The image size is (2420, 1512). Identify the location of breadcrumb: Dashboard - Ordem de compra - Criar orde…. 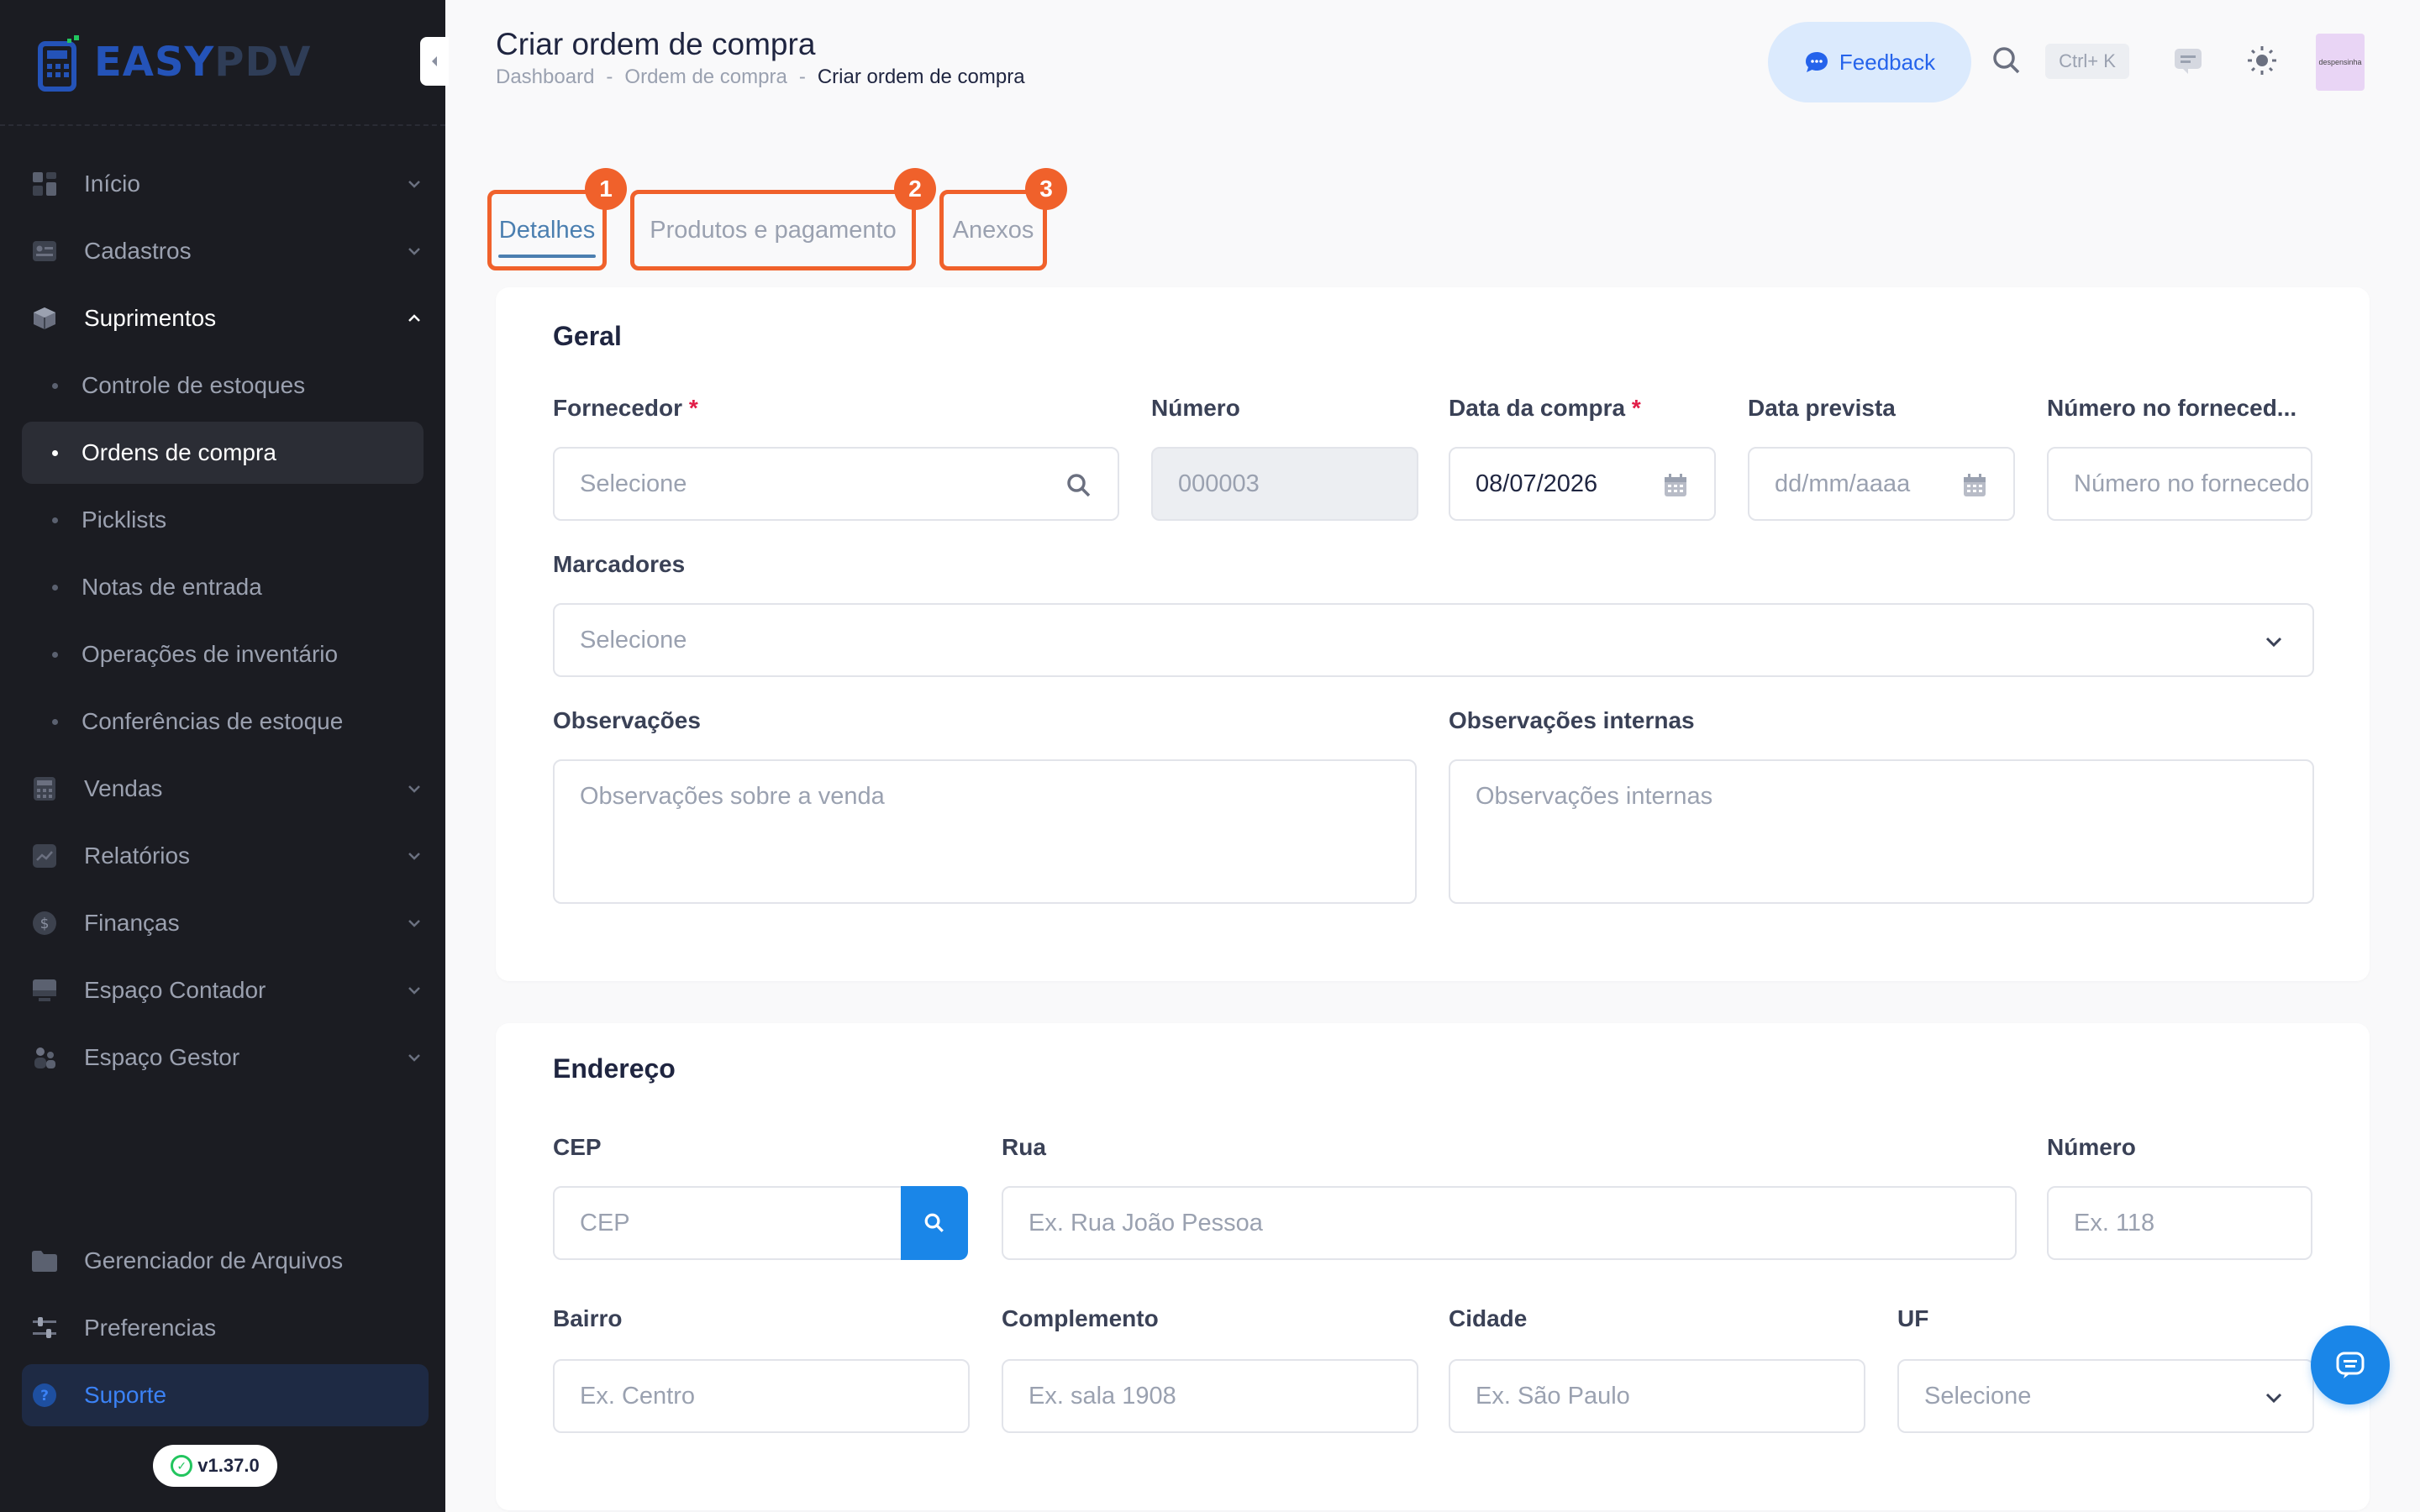
(761, 77).